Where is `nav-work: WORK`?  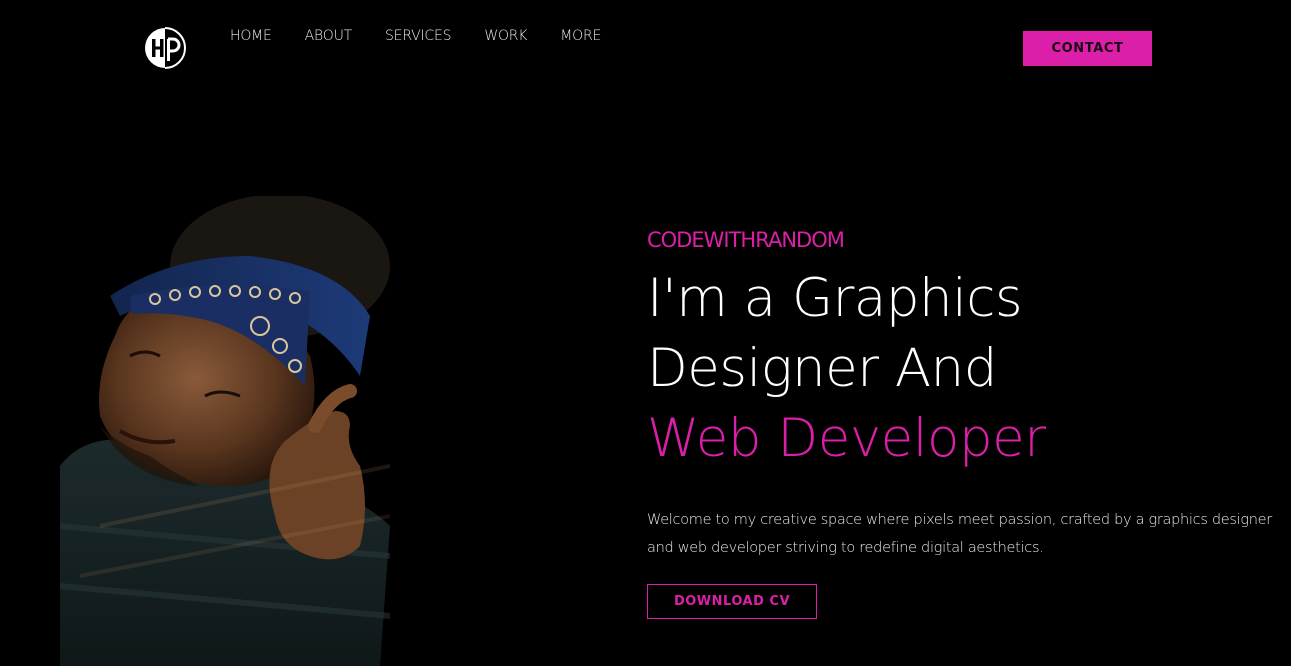
nav-work: WORK is located at coordinates (505, 36).